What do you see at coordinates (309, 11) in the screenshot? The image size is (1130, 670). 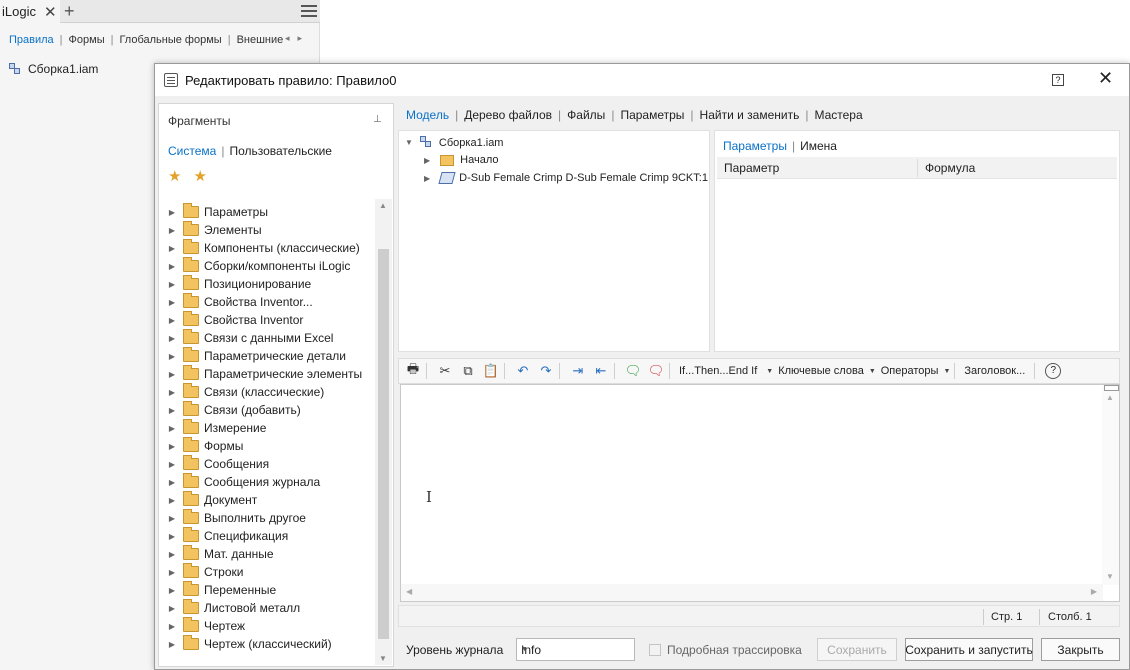 I see `hamburger-menu-icon` at bounding box center [309, 11].